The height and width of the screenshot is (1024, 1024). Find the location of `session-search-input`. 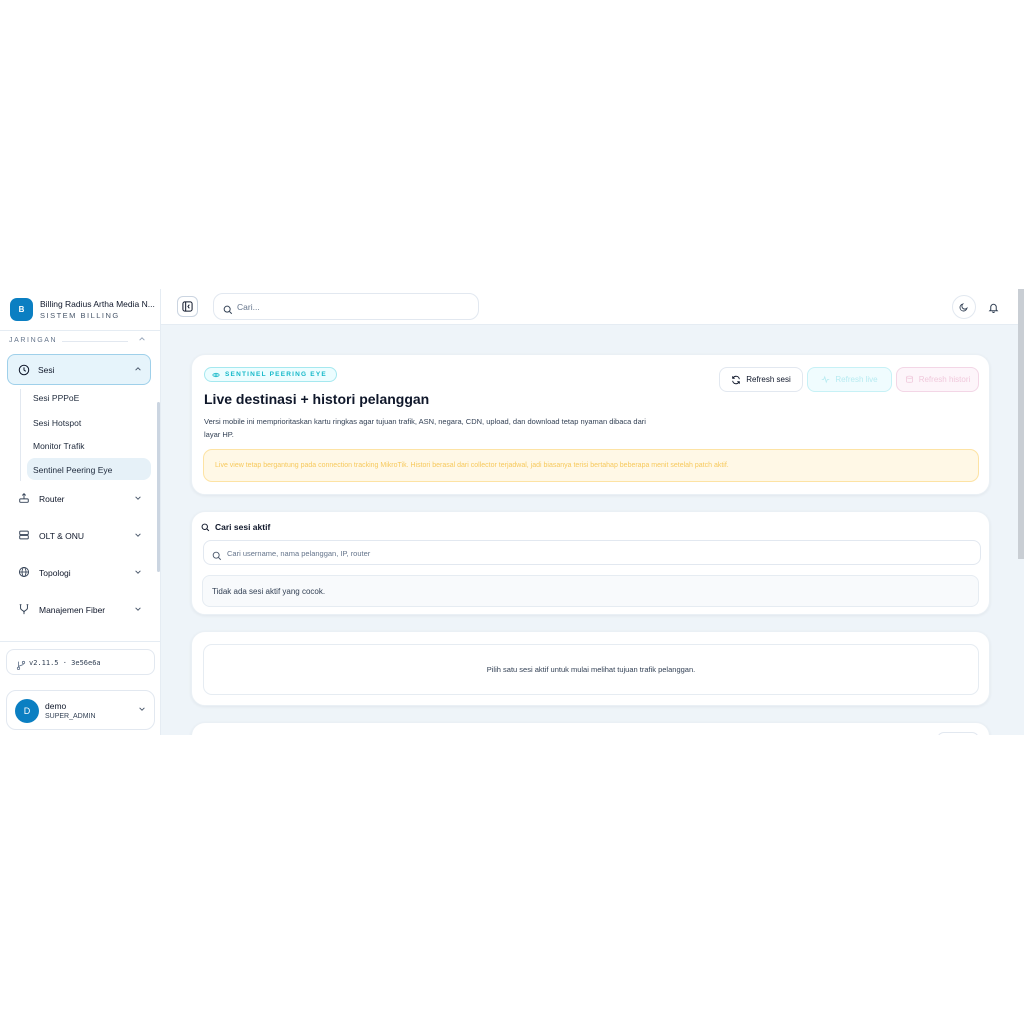

session-search-input is located at coordinates (597, 553).